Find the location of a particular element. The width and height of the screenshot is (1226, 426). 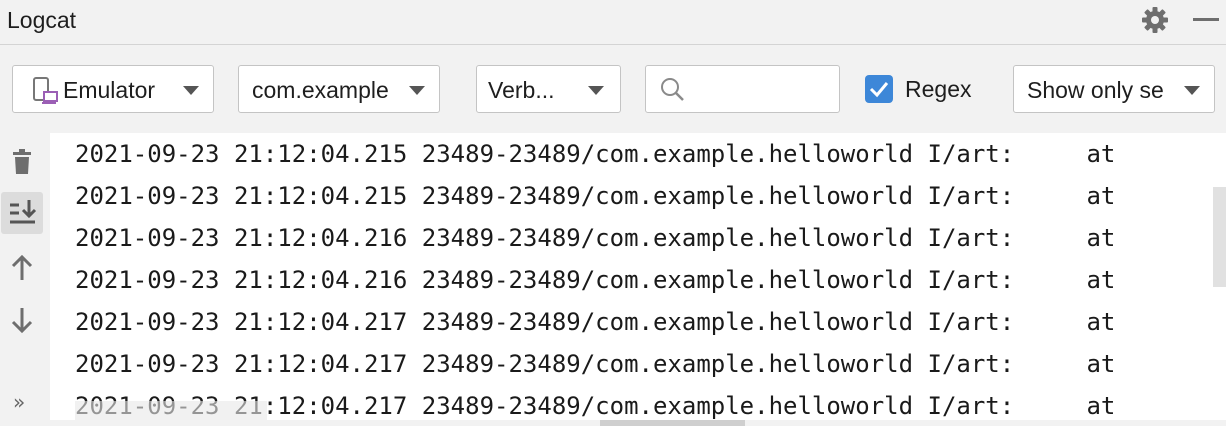

device-select-value: Emulator is located at coordinates (109, 90).